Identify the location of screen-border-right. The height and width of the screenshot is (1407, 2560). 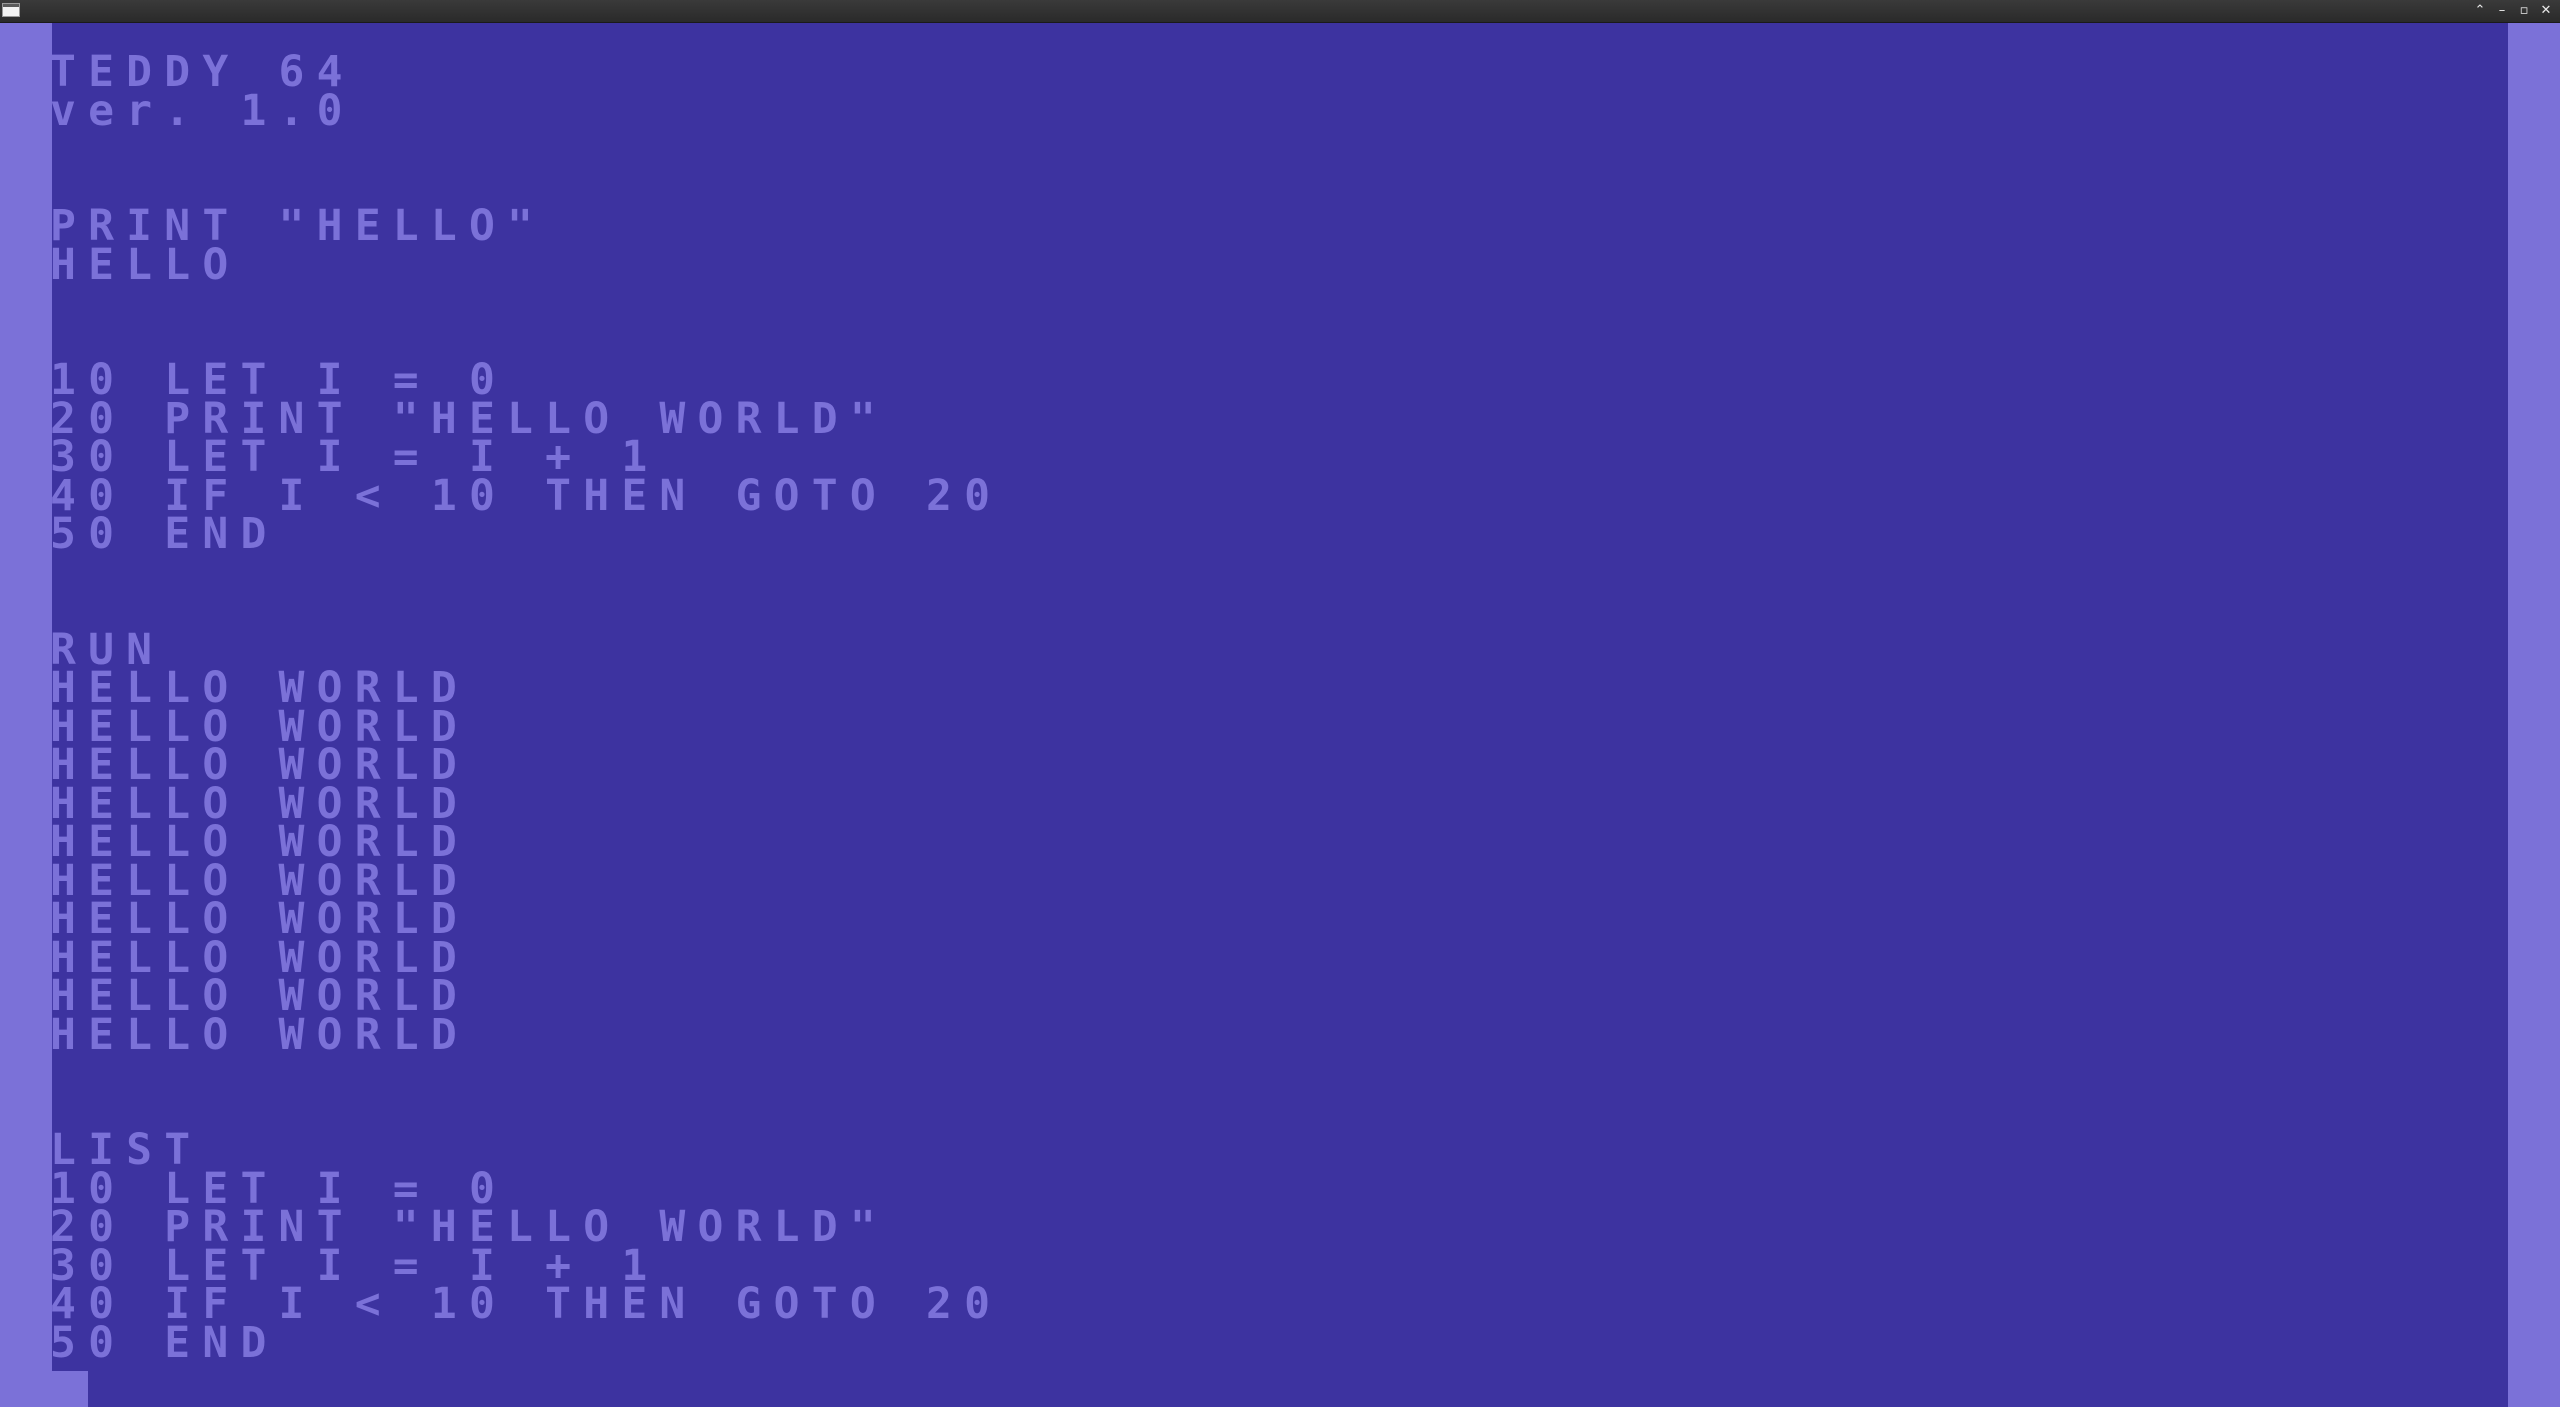
(2534, 715).